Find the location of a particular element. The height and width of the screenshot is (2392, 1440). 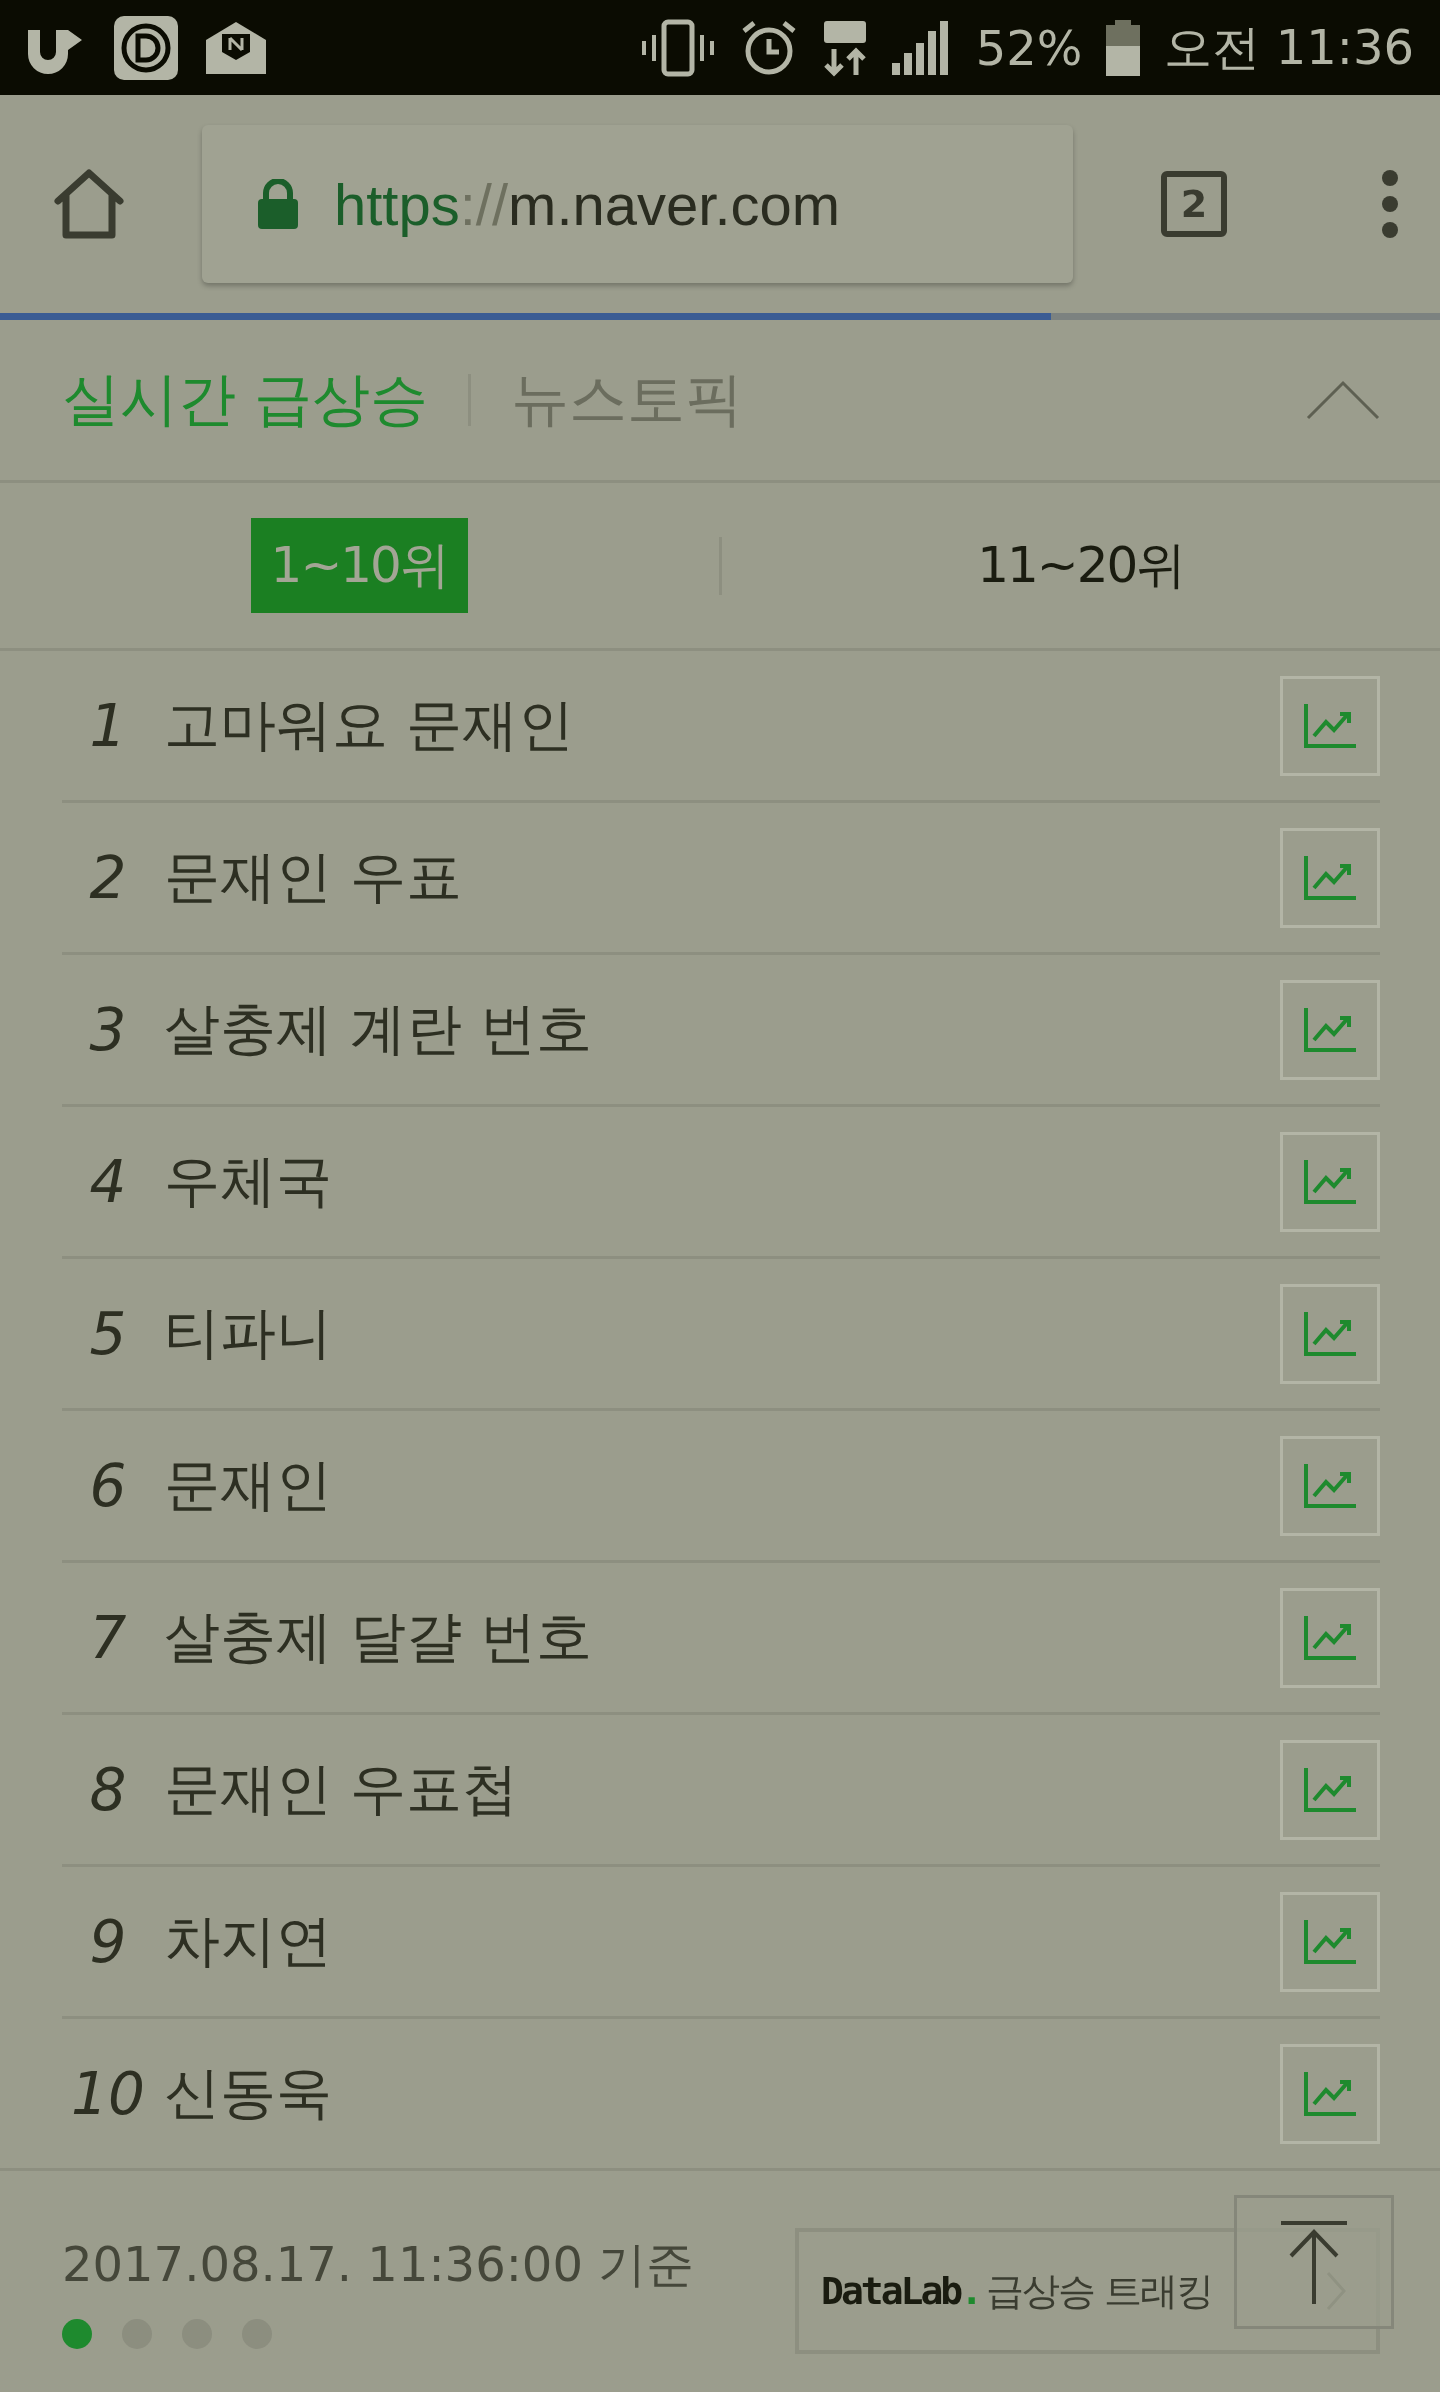

rank-number: 5 is located at coordinates (108, 1333).